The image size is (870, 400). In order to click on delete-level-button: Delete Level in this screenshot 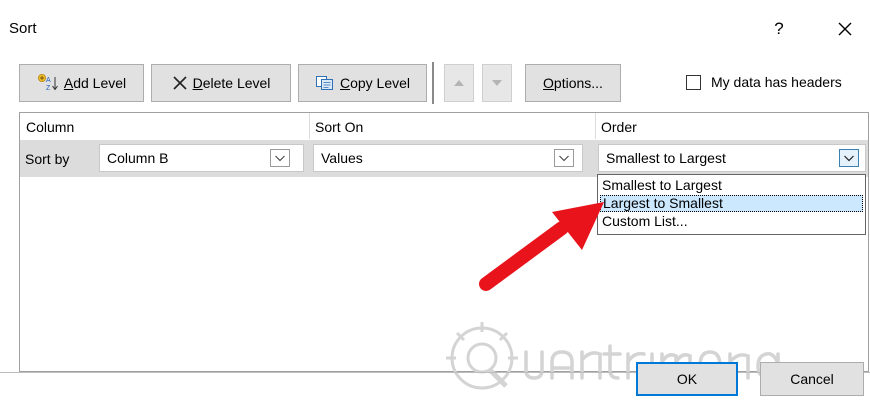, I will do `click(221, 83)`.